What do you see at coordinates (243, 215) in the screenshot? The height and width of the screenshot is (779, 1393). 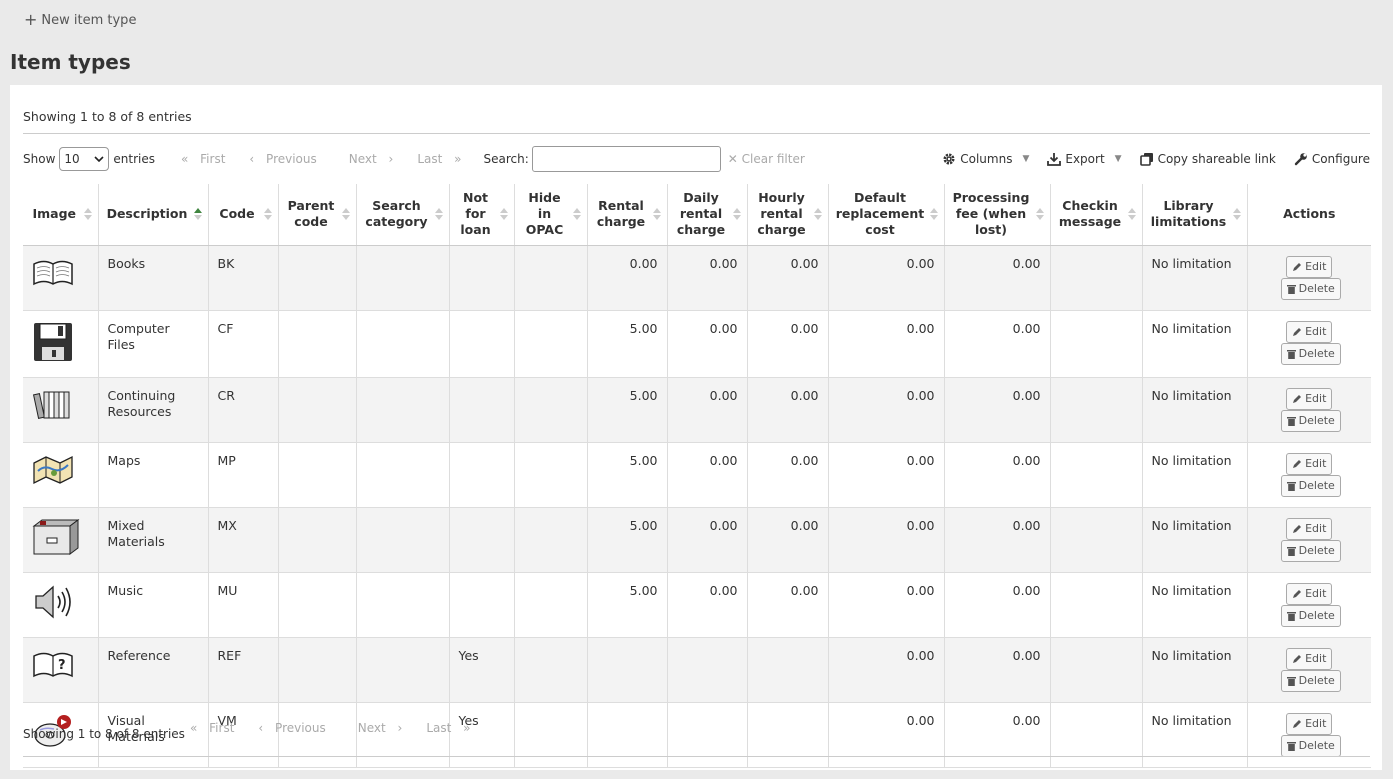 I see `col-header-code: Code` at bounding box center [243, 215].